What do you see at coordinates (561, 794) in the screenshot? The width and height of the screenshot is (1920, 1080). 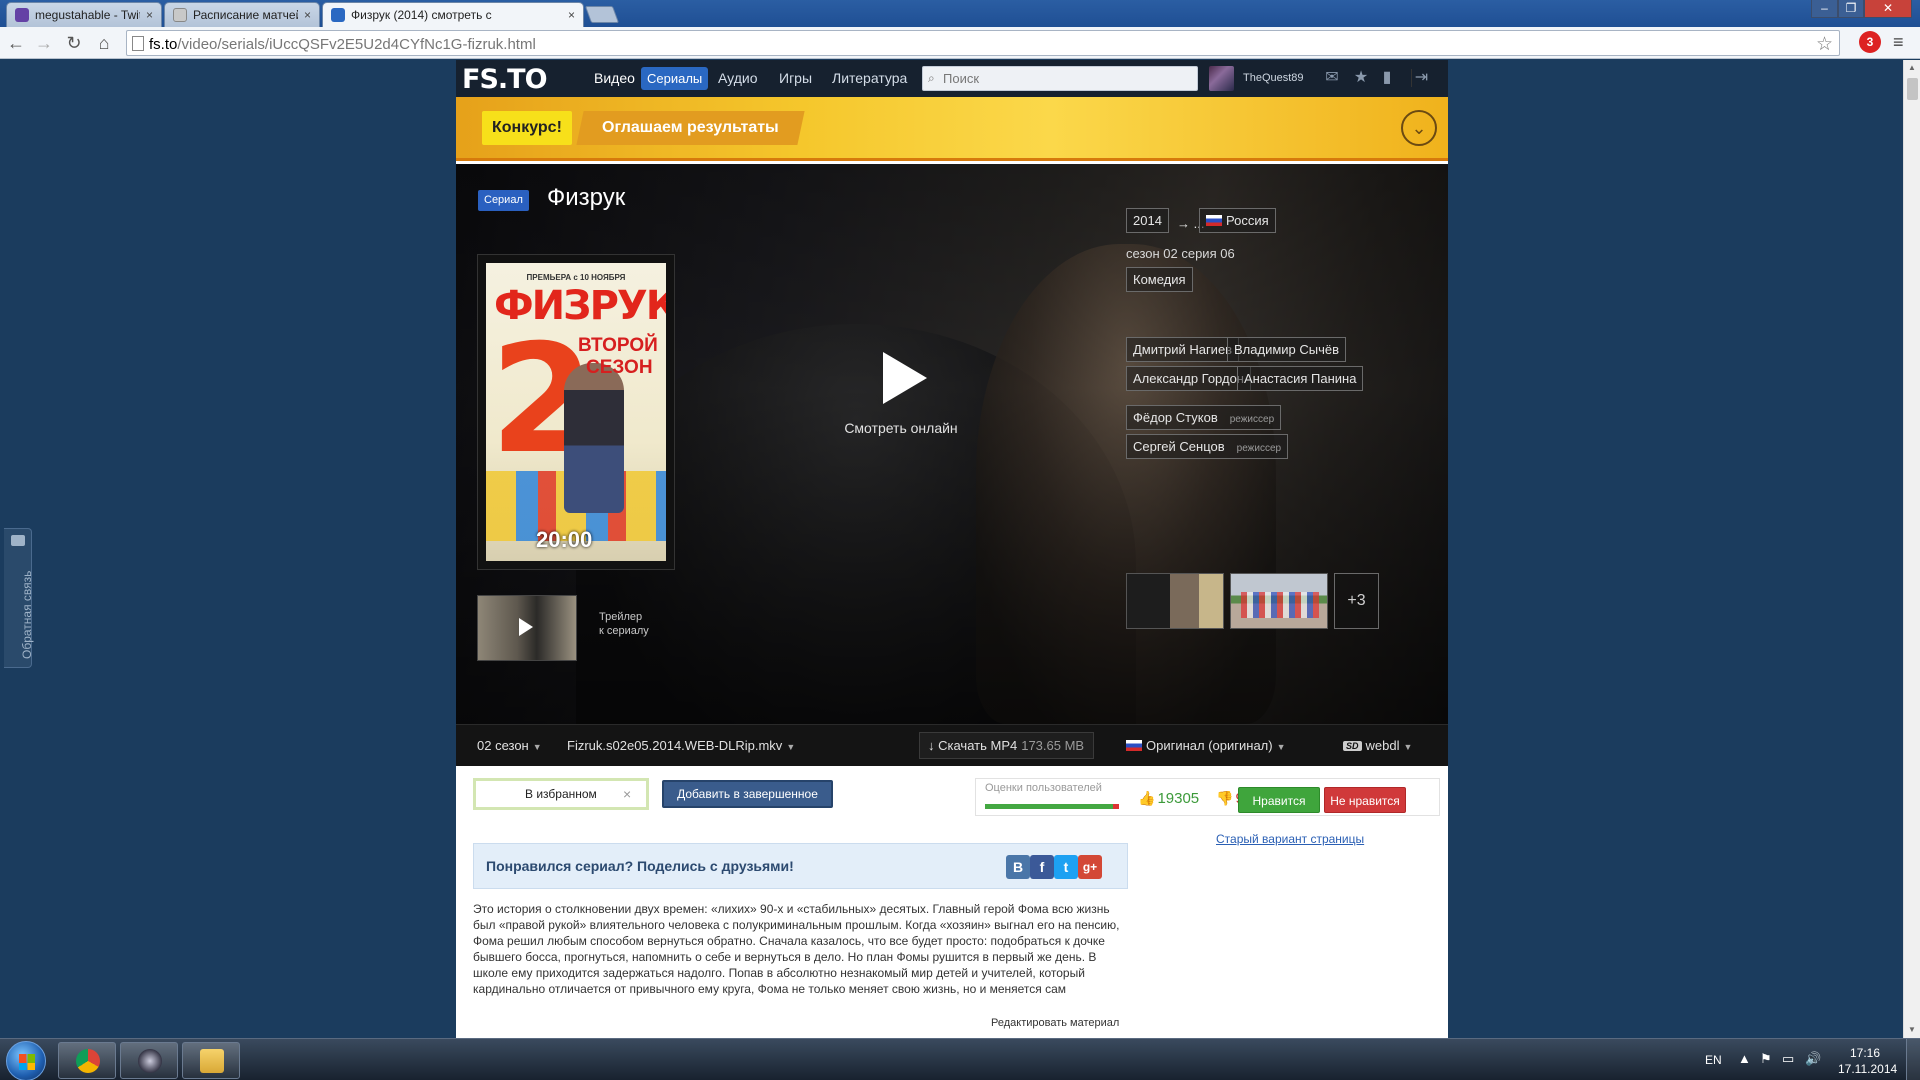 I see `favorite-button: В избранном ×` at bounding box center [561, 794].